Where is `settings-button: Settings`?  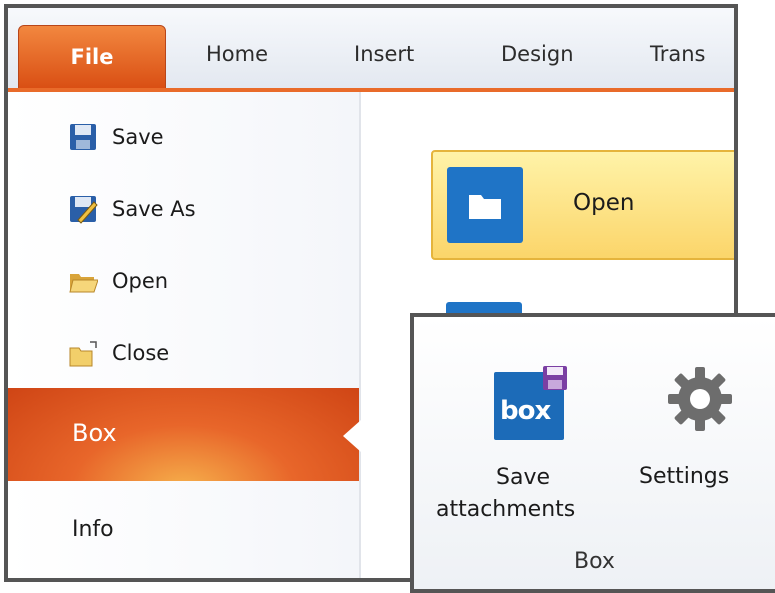
settings-button: Settings is located at coordinates (704, 422).